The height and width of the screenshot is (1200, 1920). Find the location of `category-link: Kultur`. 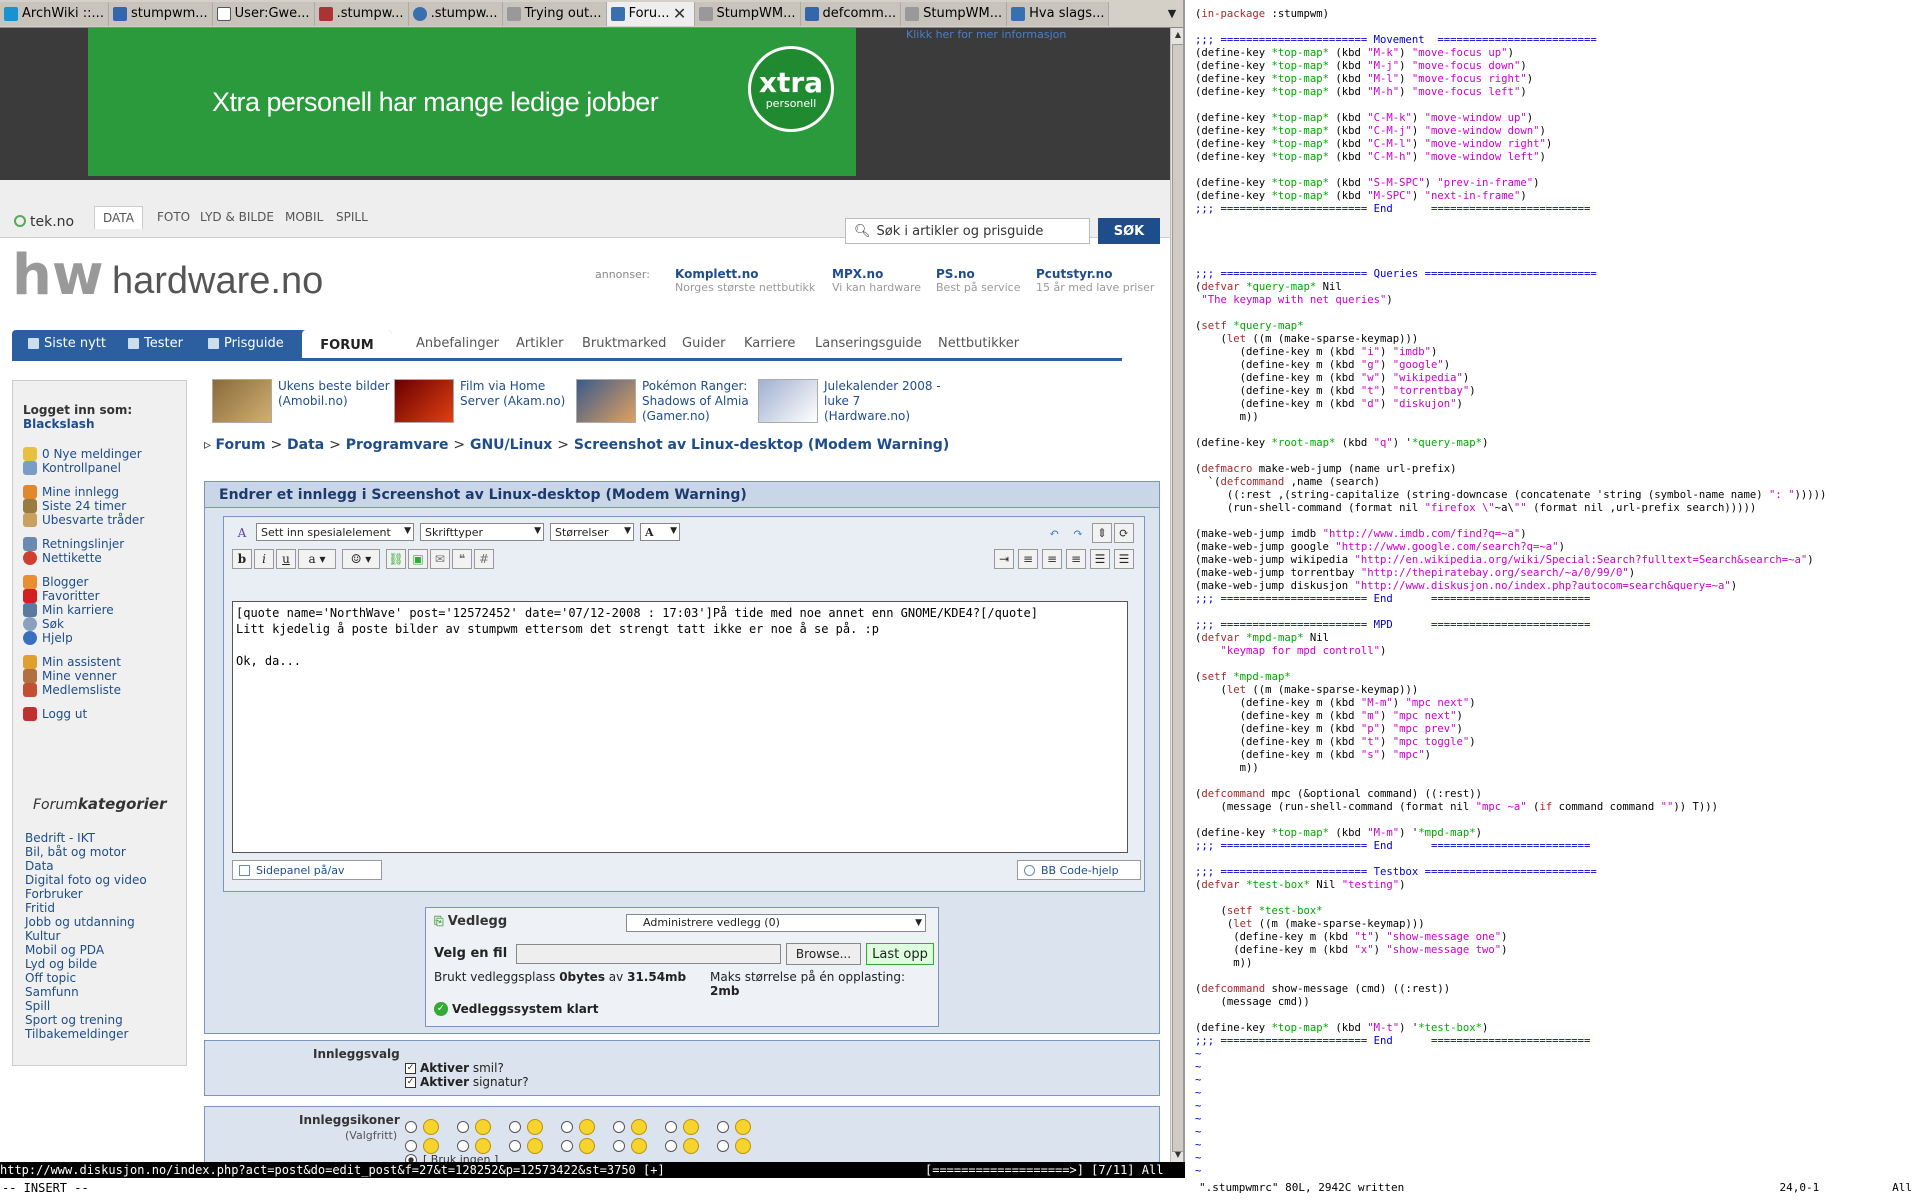

category-link: Kultur is located at coordinates (42, 936).